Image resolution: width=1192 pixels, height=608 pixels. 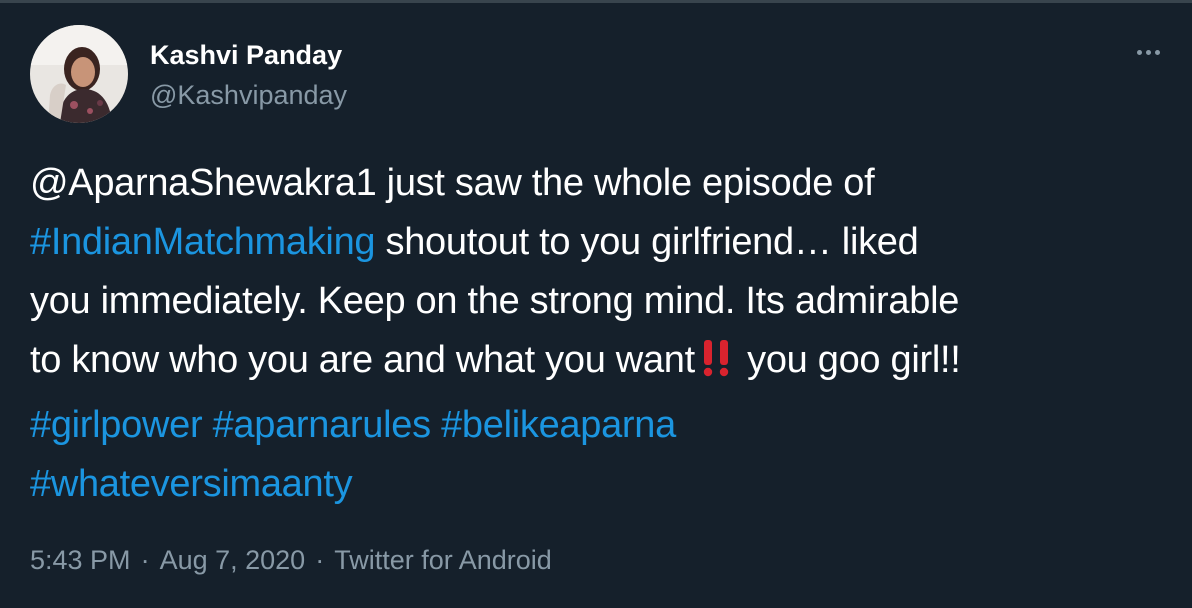 What do you see at coordinates (443, 560) in the screenshot?
I see `tweet-source: Twitter for Android` at bounding box center [443, 560].